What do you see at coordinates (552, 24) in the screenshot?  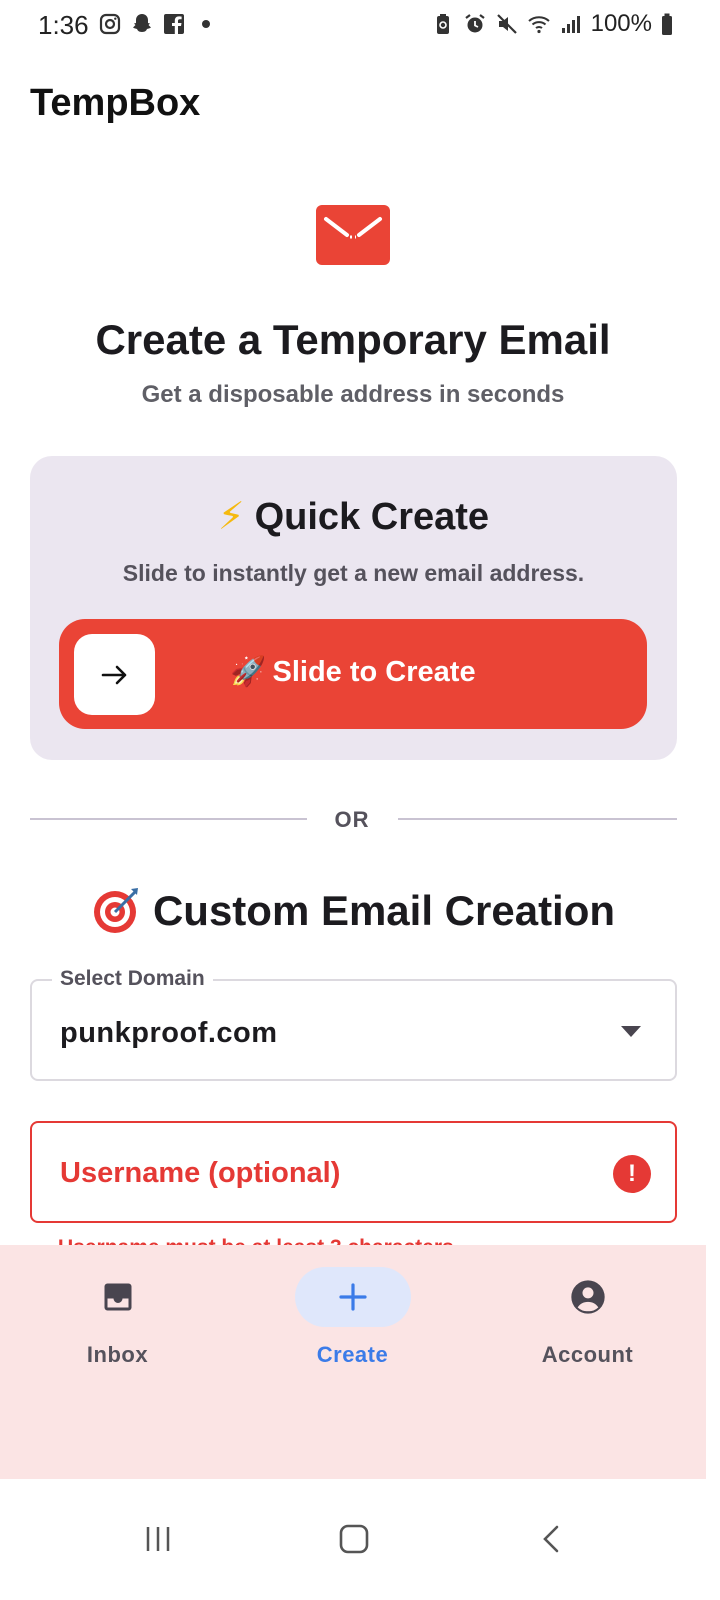 I see `system-status-icons: 100%` at bounding box center [552, 24].